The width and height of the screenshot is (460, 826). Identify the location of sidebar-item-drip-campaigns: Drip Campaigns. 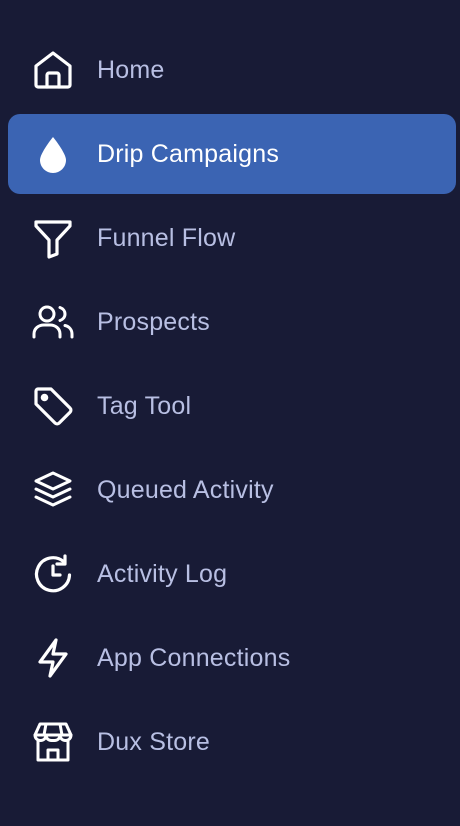
(232, 154).